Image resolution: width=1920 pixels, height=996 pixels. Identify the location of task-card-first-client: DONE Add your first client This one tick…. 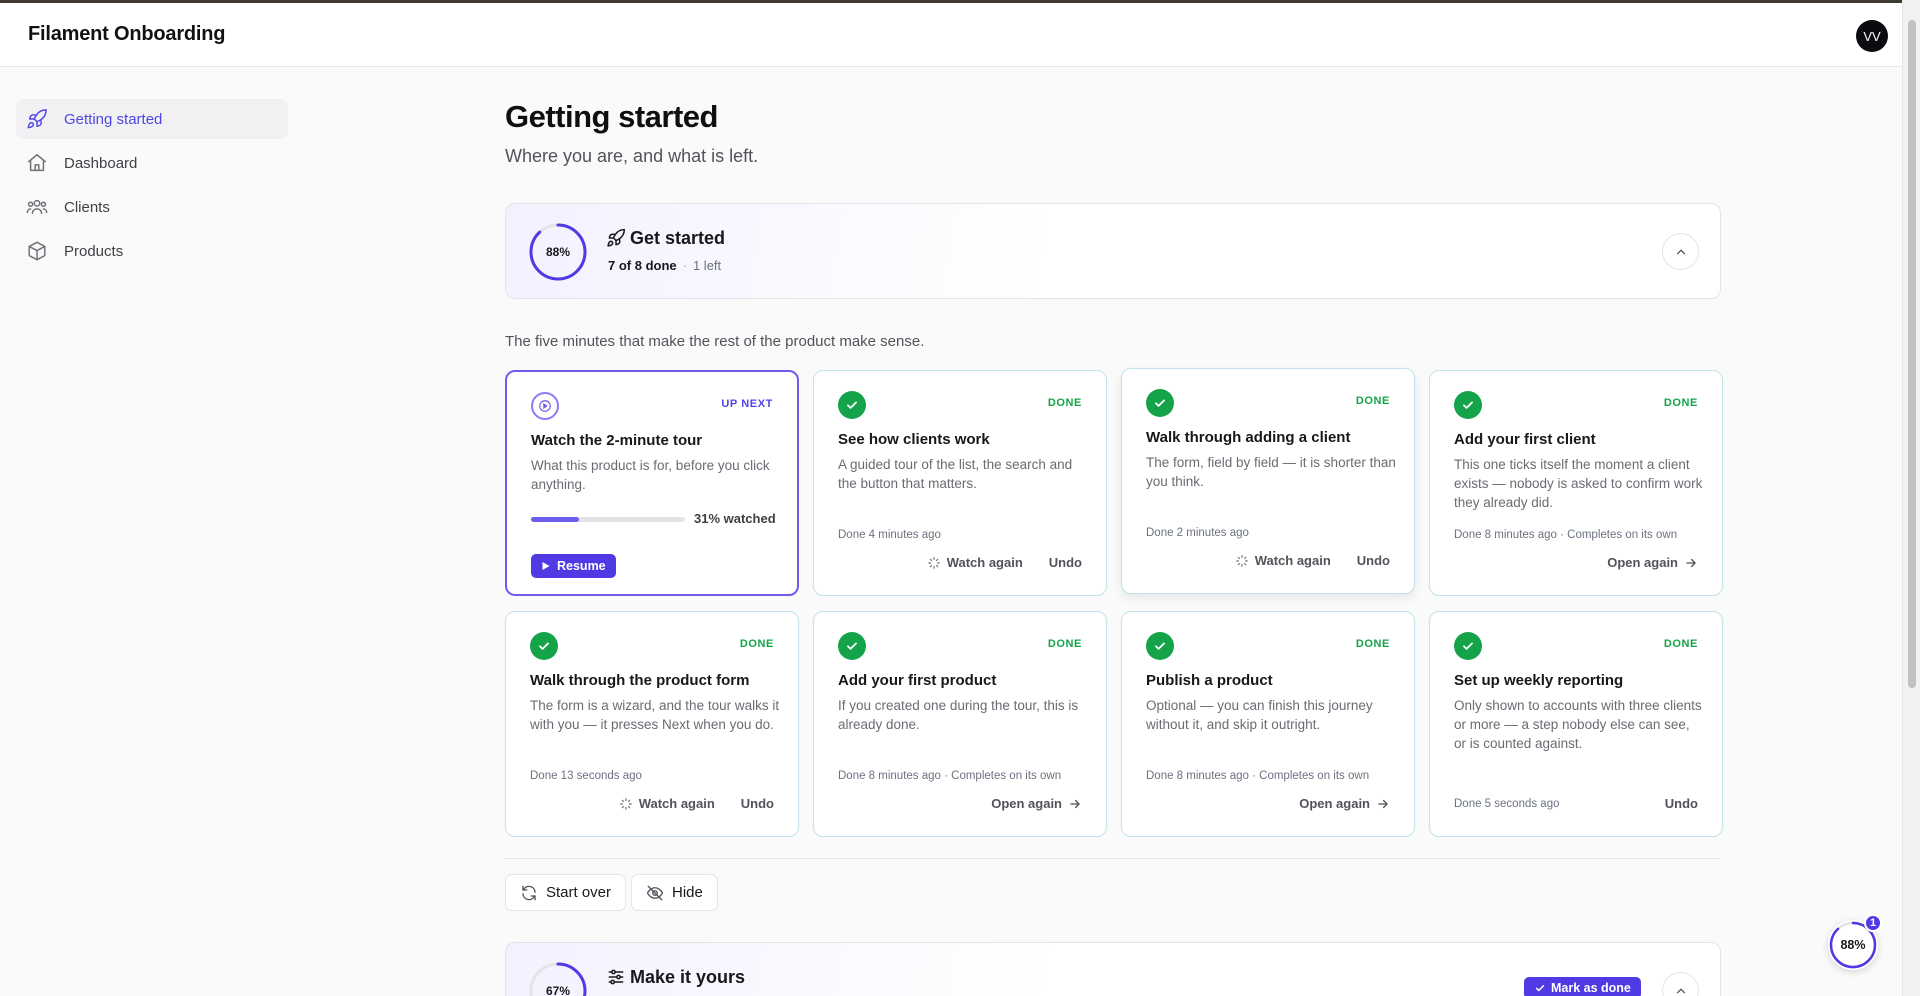
(1576, 483).